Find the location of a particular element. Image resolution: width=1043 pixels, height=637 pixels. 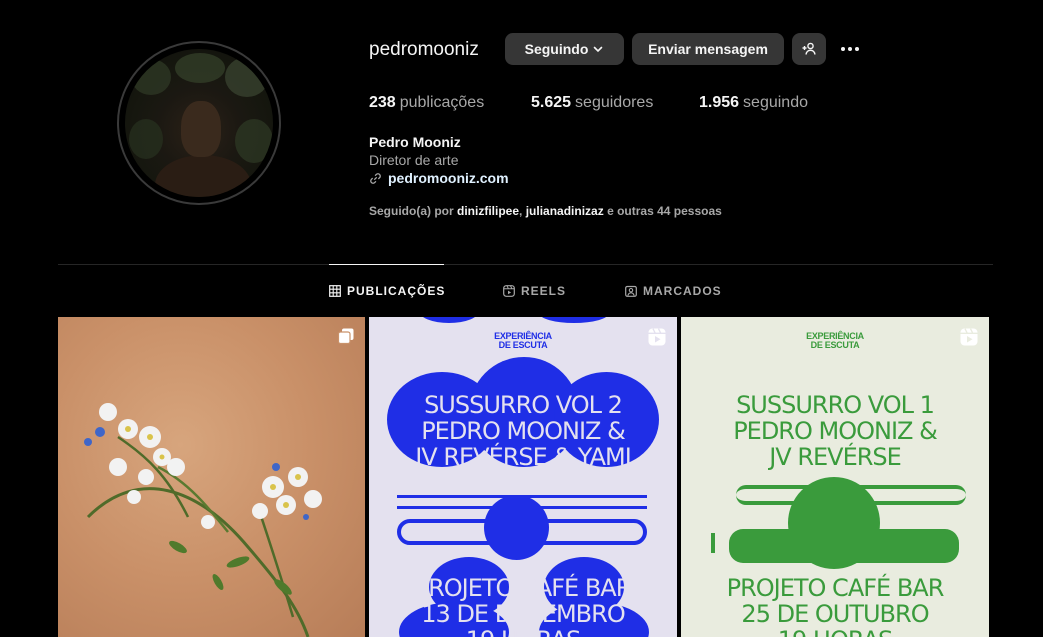

send-message-button: Enviar mensagem is located at coordinates (708, 49).